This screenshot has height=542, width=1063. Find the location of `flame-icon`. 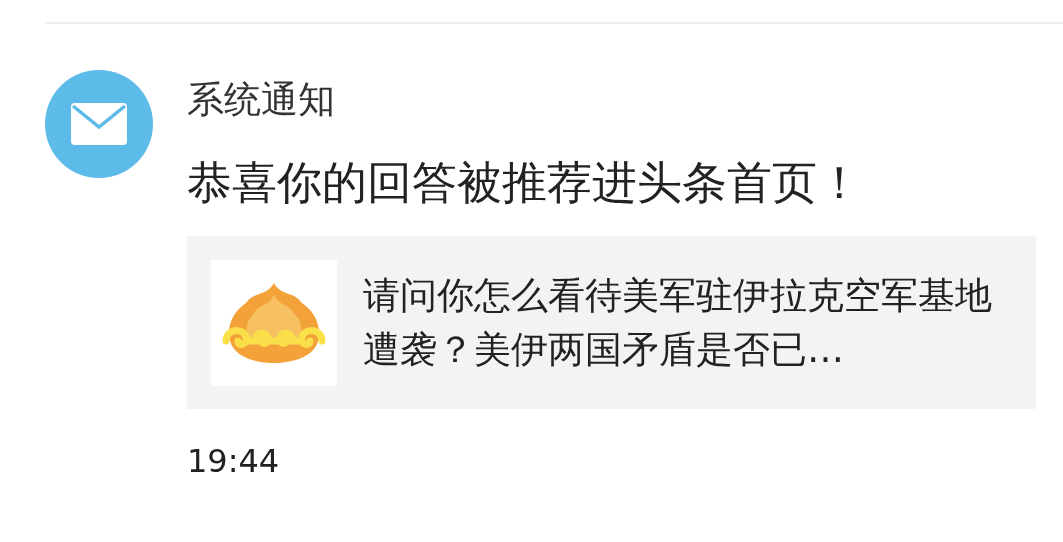

flame-icon is located at coordinates (274, 322).